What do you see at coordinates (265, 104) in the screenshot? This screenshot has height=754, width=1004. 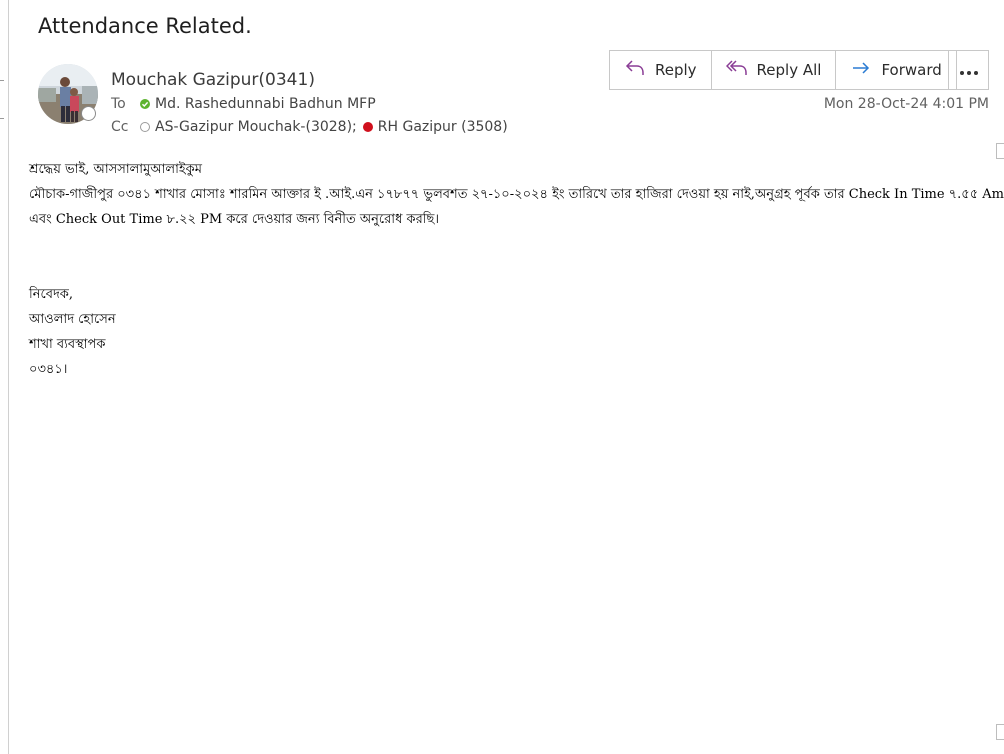 I see `recipient-to: Md. Rashedunnabi Badhun MFP` at bounding box center [265, 104].